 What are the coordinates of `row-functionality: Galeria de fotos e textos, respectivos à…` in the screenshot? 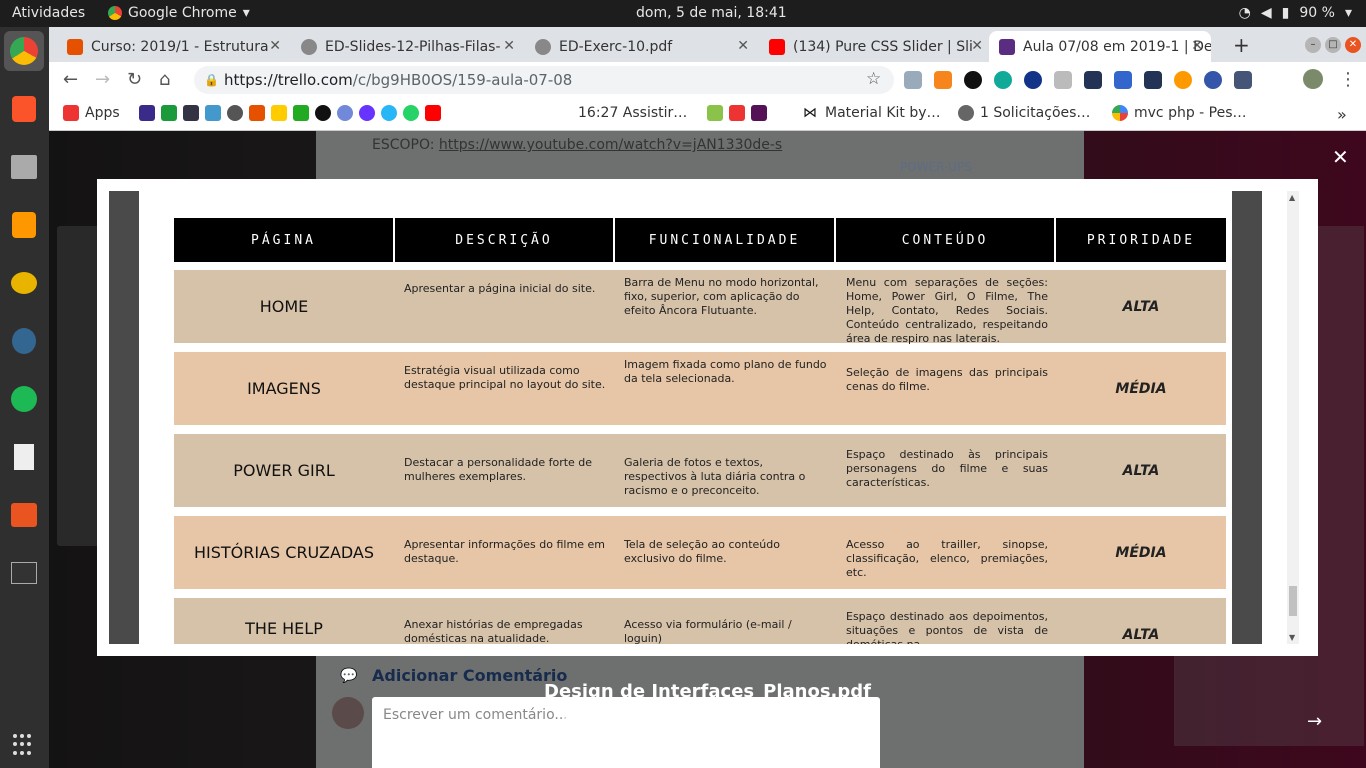 It's located at (715, 476).